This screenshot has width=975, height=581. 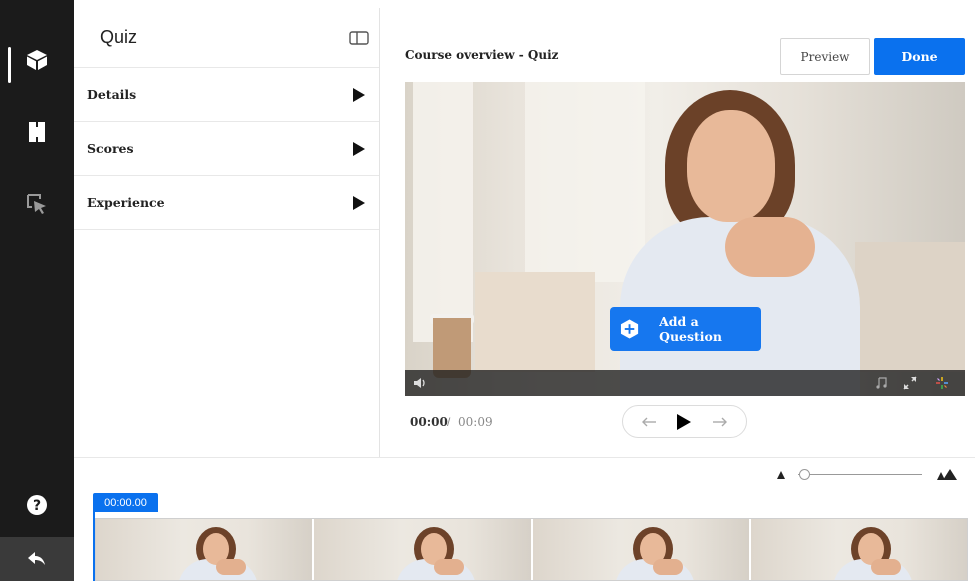 I want to click on zoom-track, so click(x=860, y=474).